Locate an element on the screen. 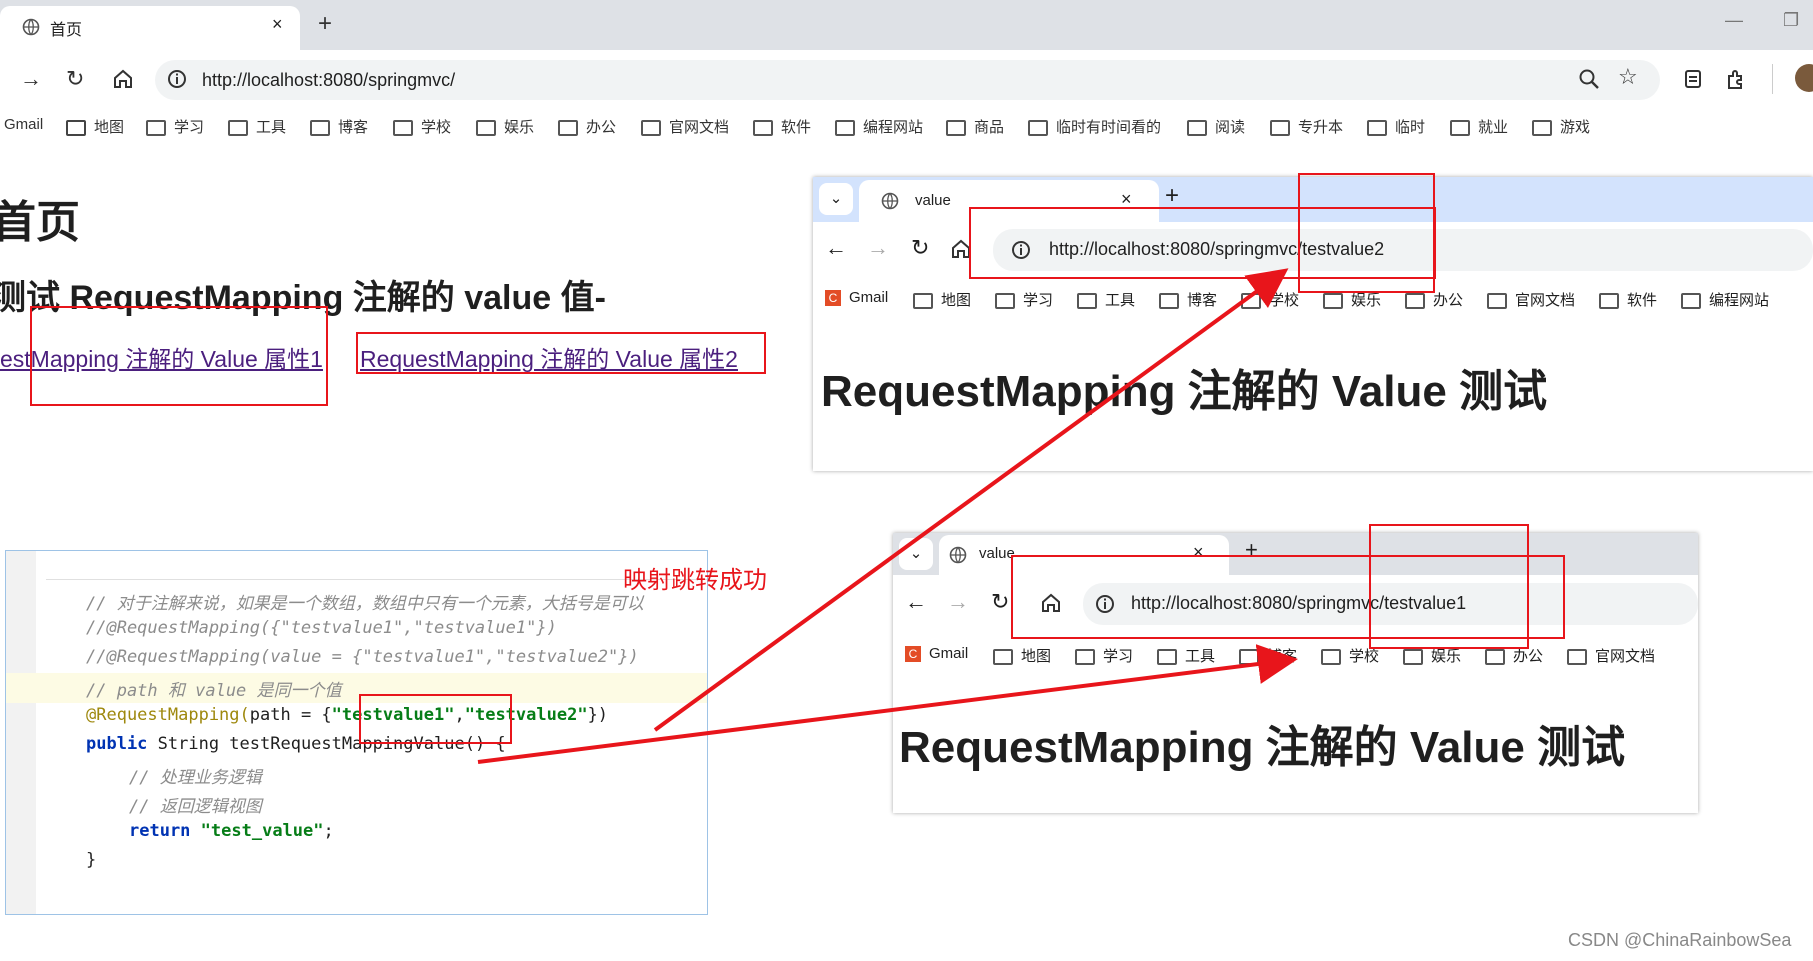  arrow-to-testvalue1 is located at coordinates (887, 704).